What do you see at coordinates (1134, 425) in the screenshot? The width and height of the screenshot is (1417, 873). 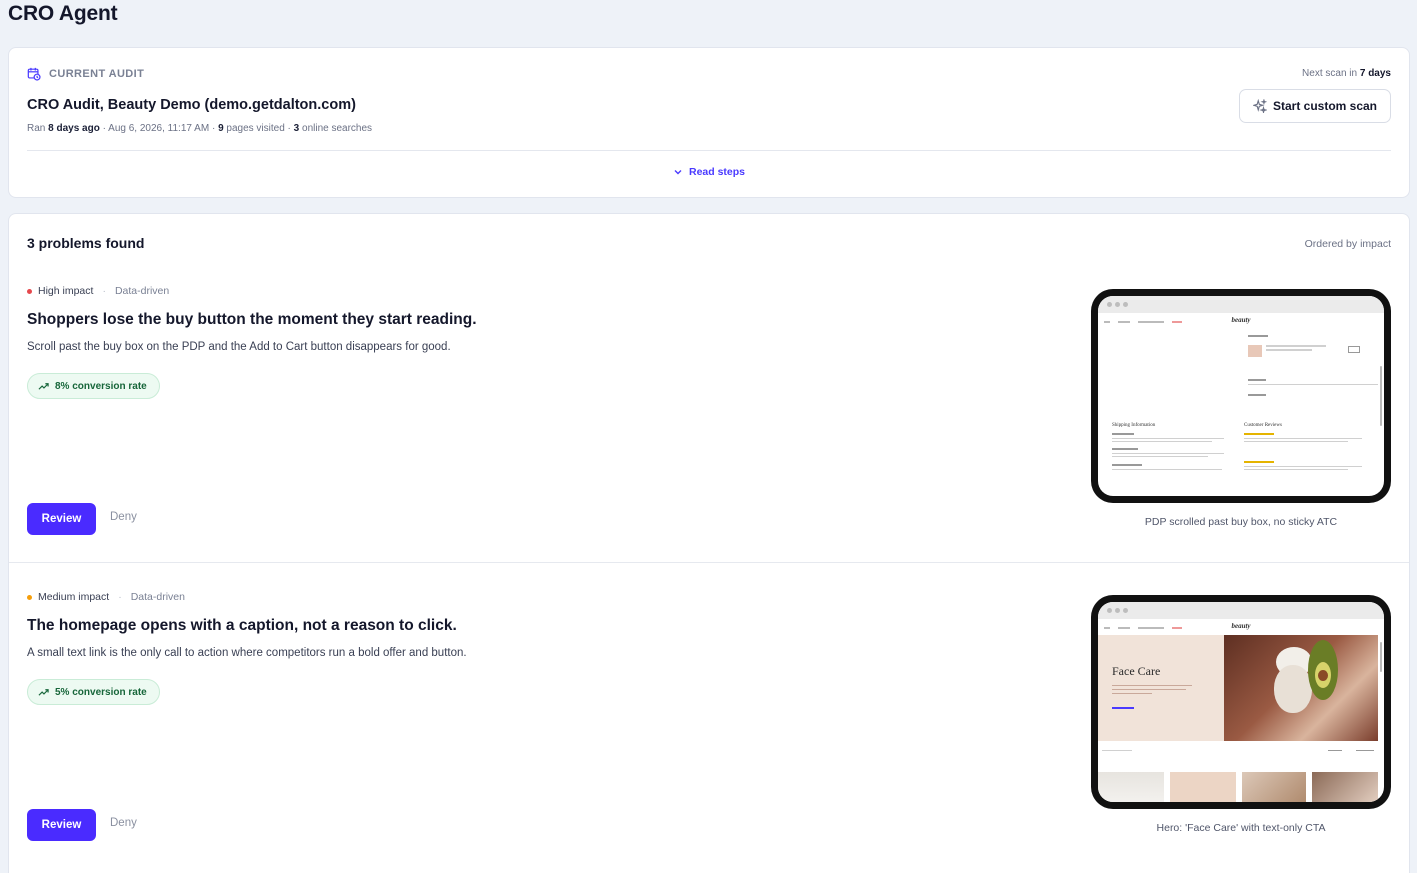 I see `sim-shipping-heading: Shipping Information` at bounding box center [1134, 425].